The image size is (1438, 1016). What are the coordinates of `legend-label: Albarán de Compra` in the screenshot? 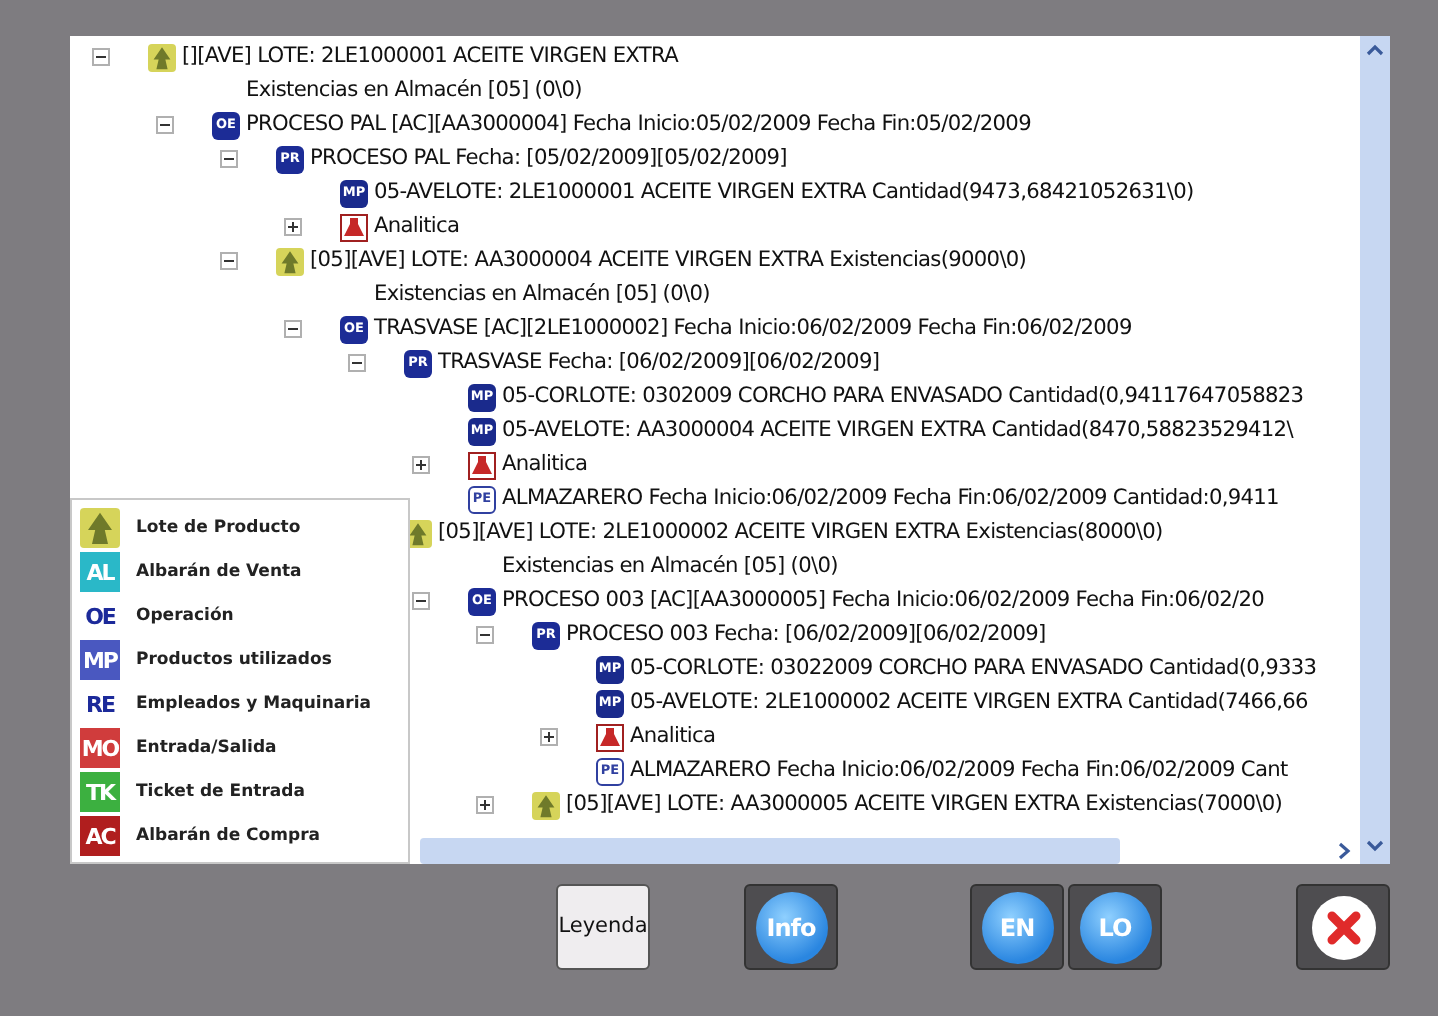 It's located at (228, 836).